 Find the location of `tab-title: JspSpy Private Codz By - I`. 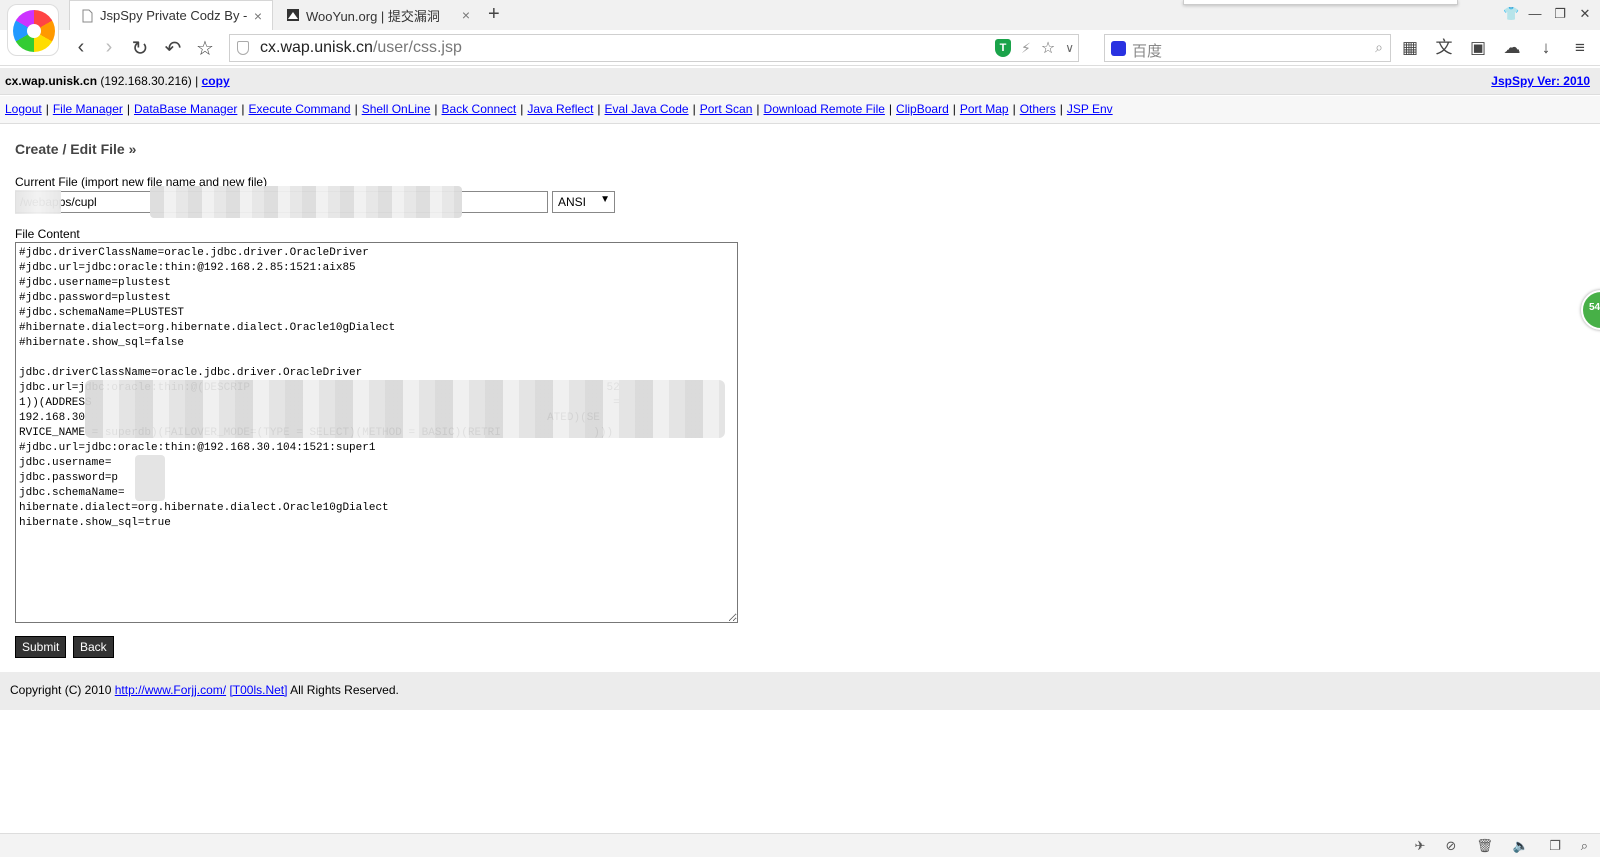

tab-title: JspSpy Private Codz By - I is located at coordinates (174, 15).